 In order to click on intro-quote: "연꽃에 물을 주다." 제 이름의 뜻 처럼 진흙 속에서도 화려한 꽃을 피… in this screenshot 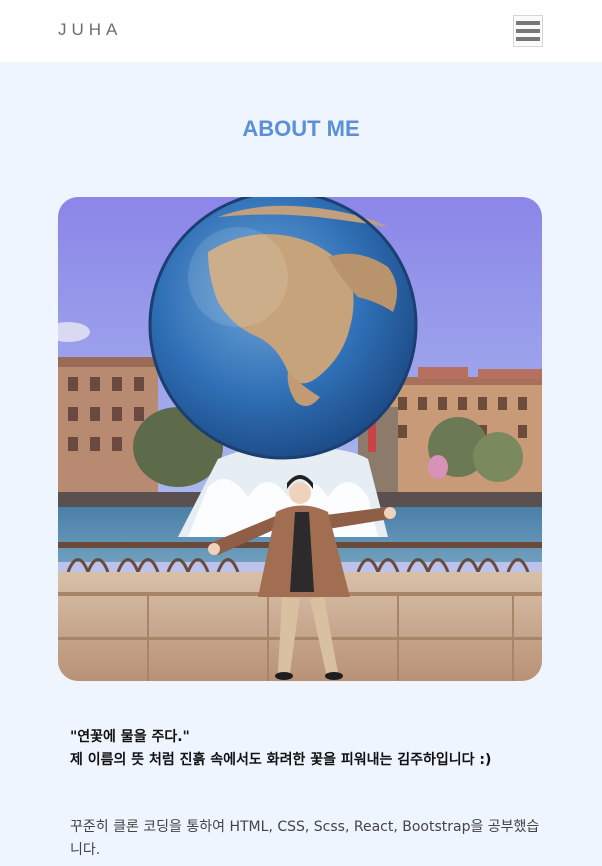, I will do `click(305, 749)`.